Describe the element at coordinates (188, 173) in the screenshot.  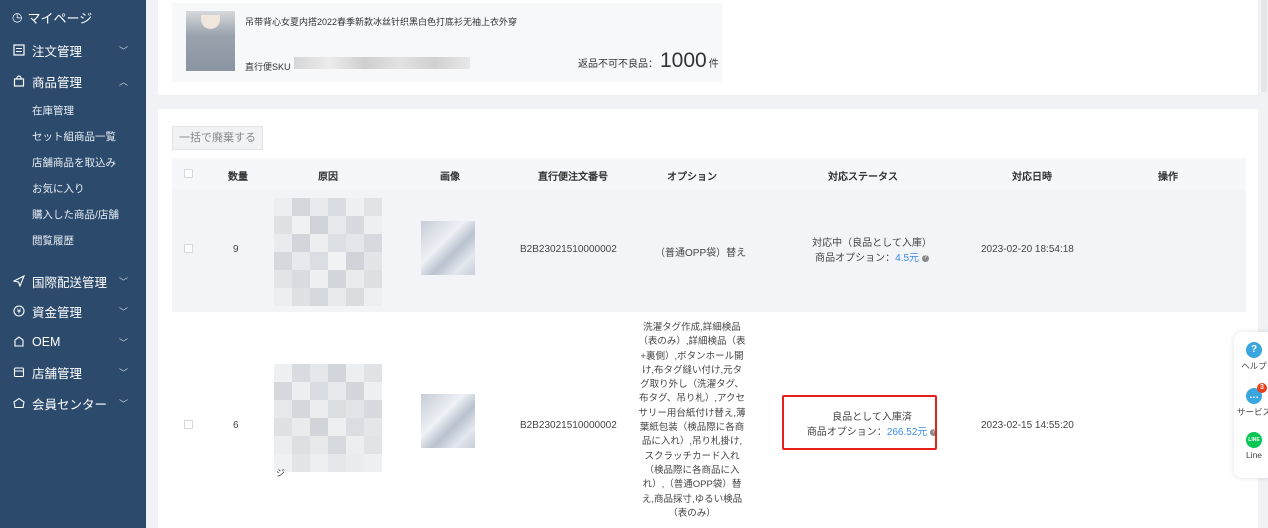
I see `select-all-checkbox` at that location.